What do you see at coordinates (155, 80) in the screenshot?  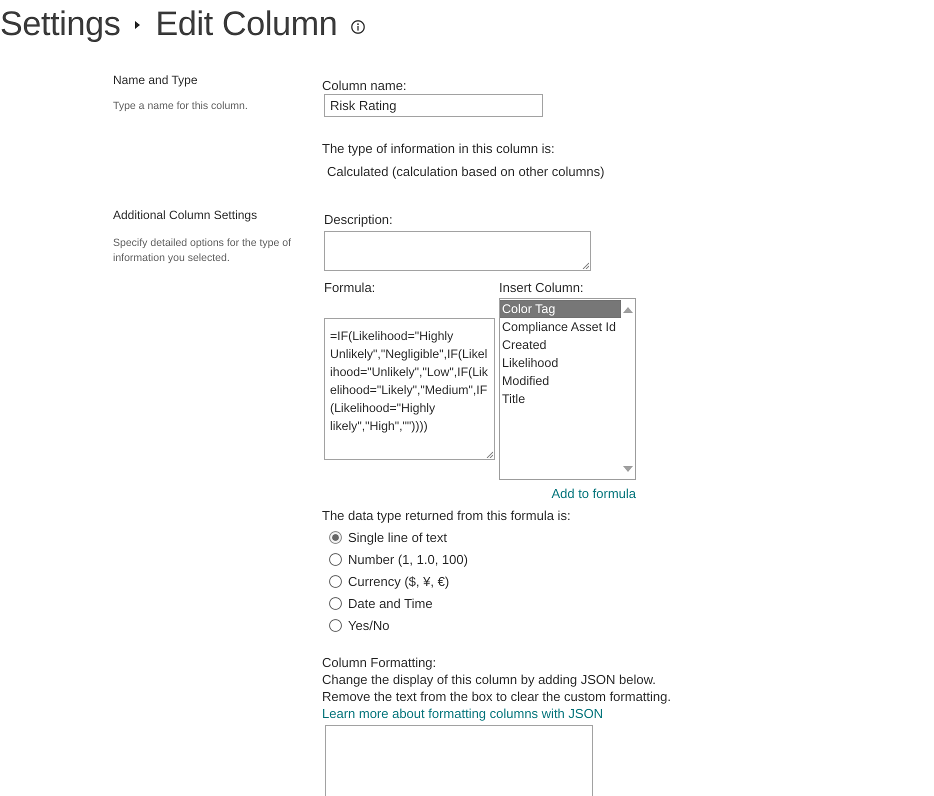 I see `section-title: Name and Type` at bounding box center [155, 80].